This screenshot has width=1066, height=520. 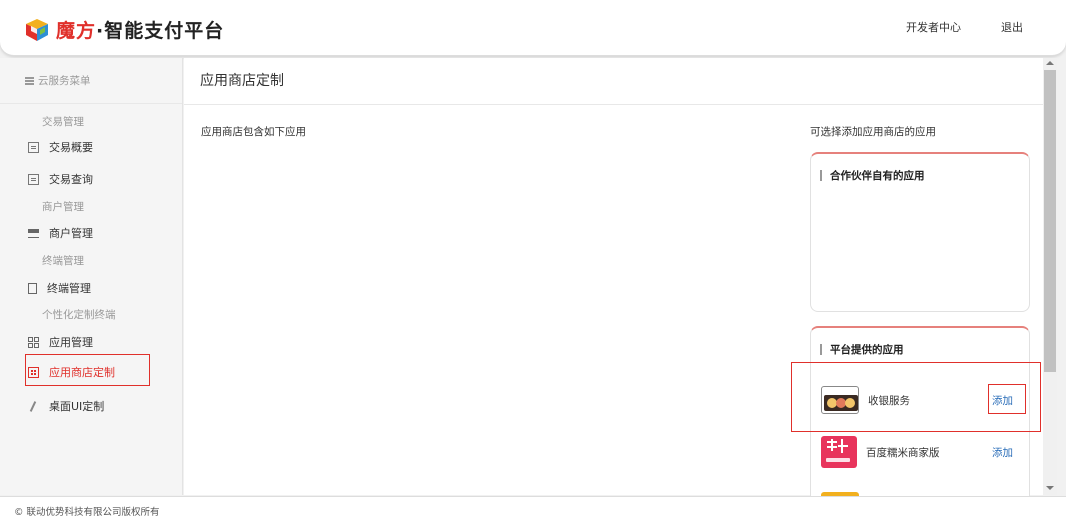 What do you see at coordinates (29, 81) in the screenshot?
I see `menu-icon` at bounding box center [29, 81].